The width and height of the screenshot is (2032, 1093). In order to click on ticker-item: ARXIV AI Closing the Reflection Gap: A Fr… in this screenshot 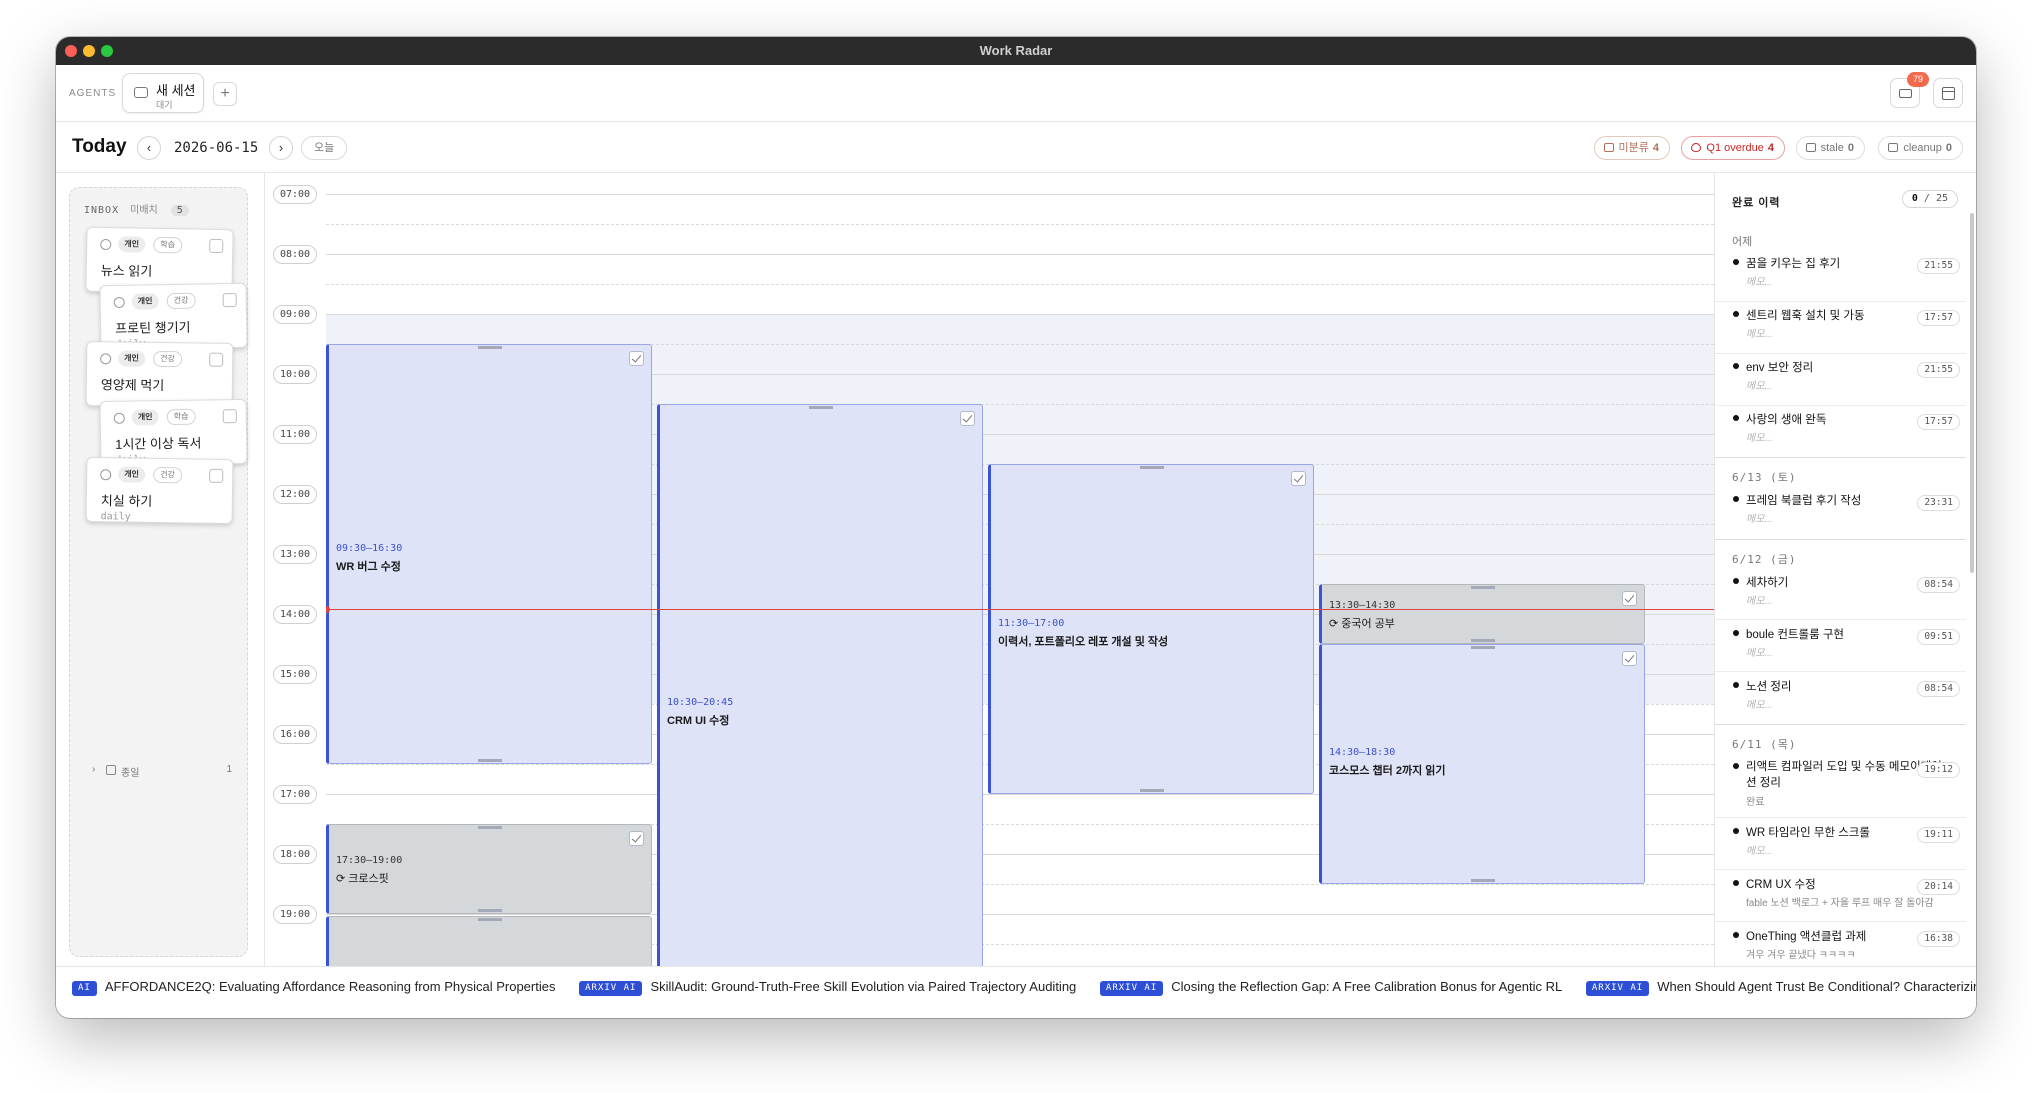, I will do `click(1330, 987)`.